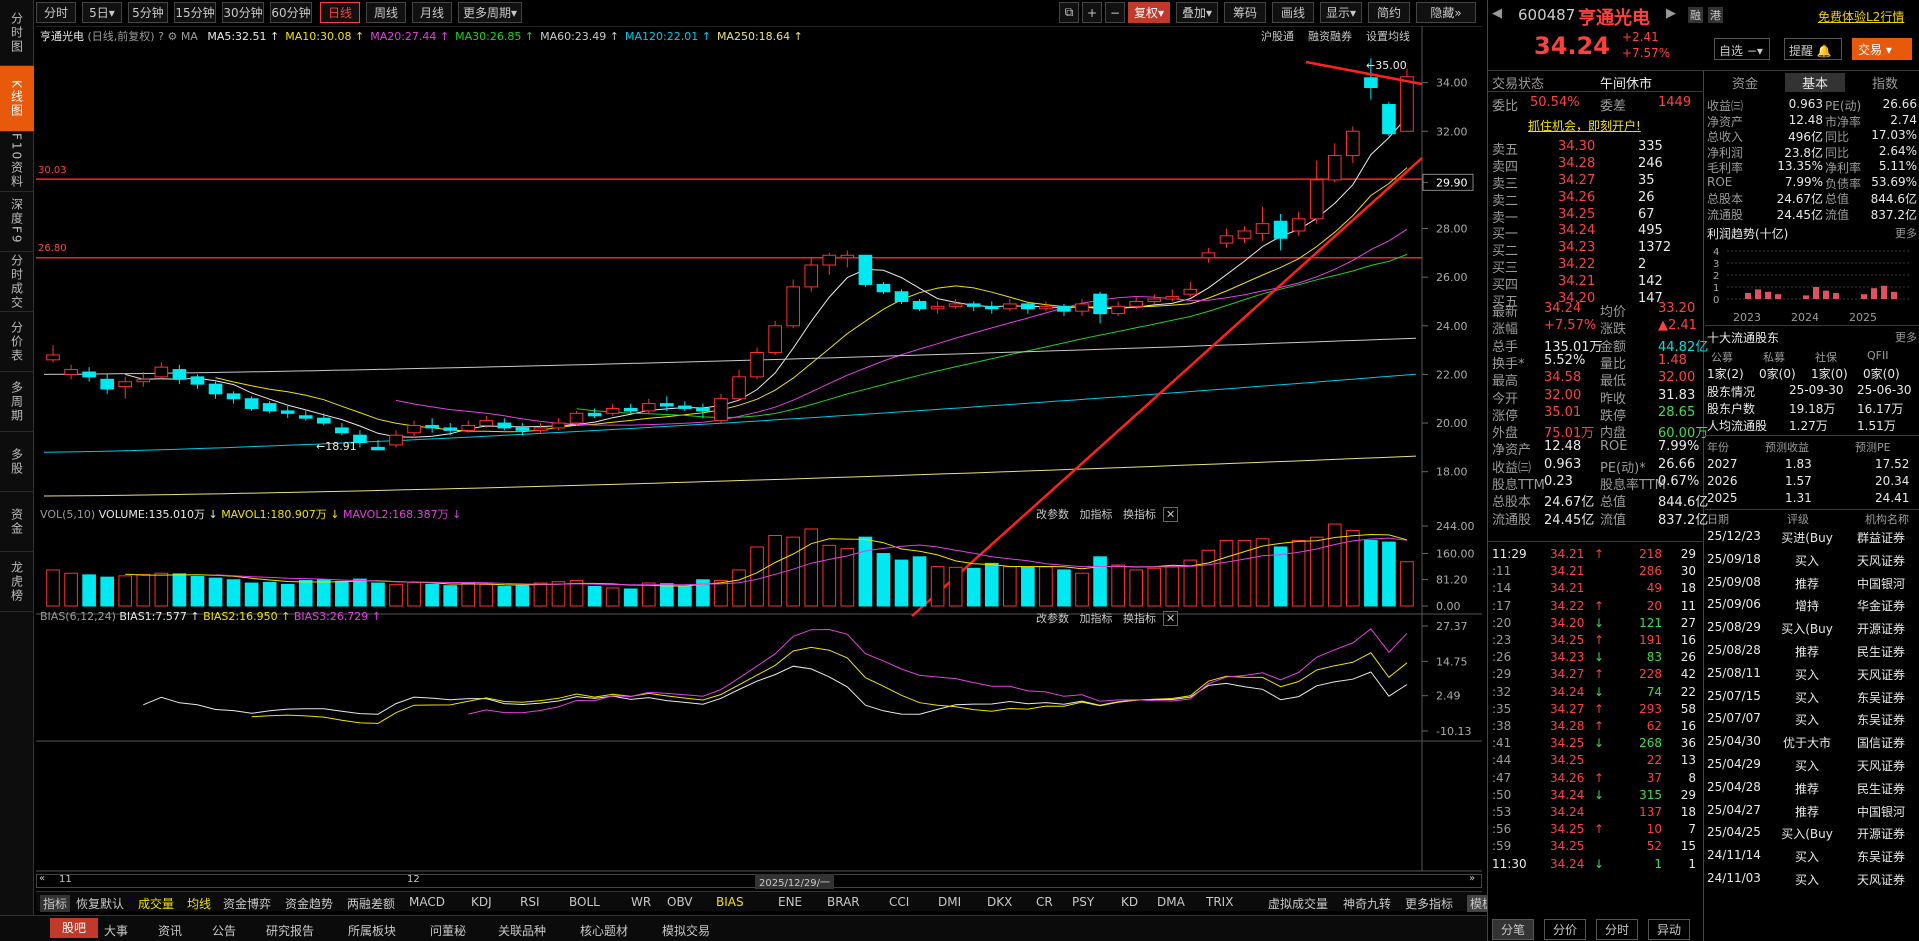  What do you see at coordinates (386, 12) in the screenshot?
I see `period-weekly: 周线` at bounding box center [386, 12].